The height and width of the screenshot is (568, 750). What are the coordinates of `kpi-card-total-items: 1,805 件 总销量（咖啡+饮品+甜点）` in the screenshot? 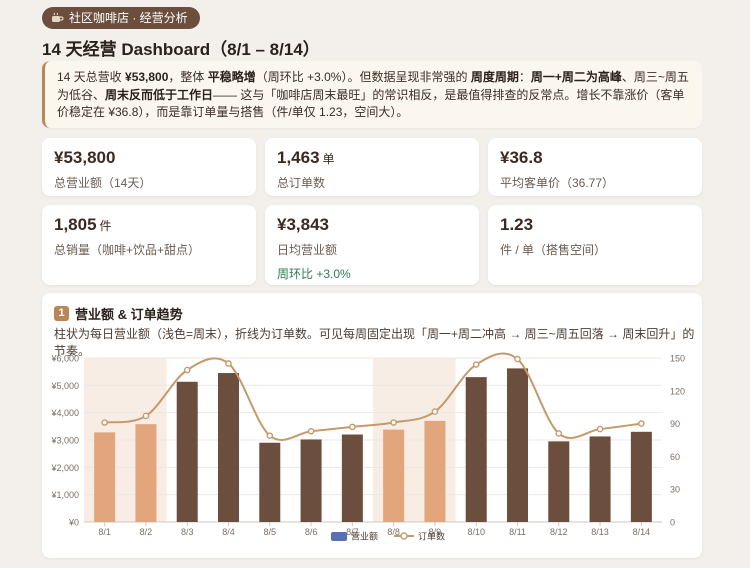 It's located at (149, 245).